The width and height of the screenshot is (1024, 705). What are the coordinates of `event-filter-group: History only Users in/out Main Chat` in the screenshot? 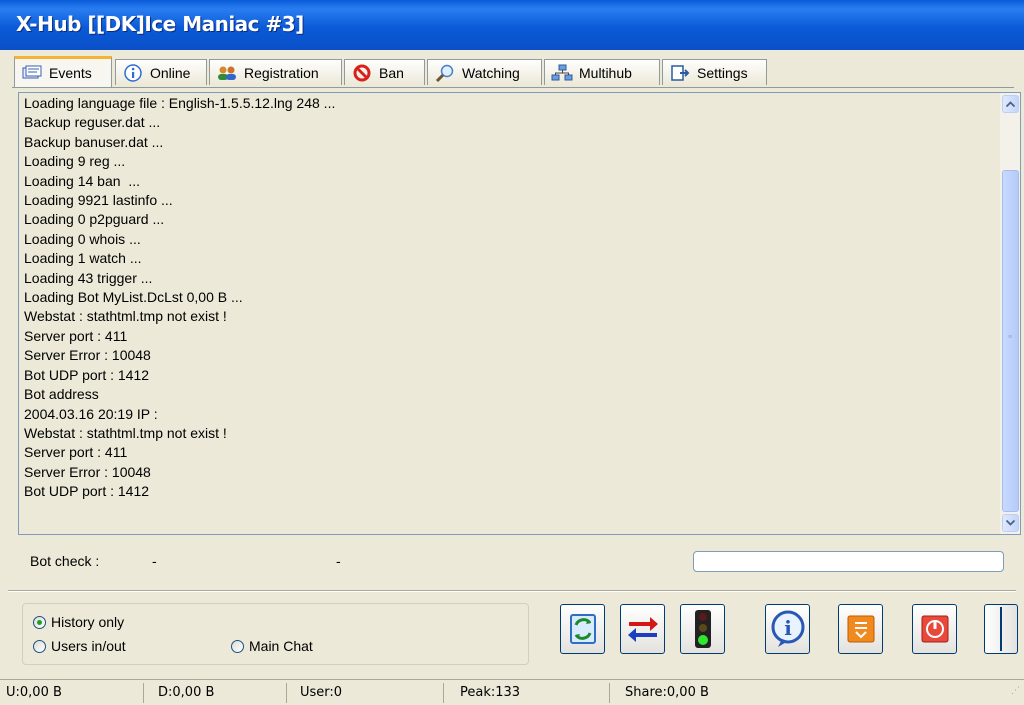 It's located at (275, 634).